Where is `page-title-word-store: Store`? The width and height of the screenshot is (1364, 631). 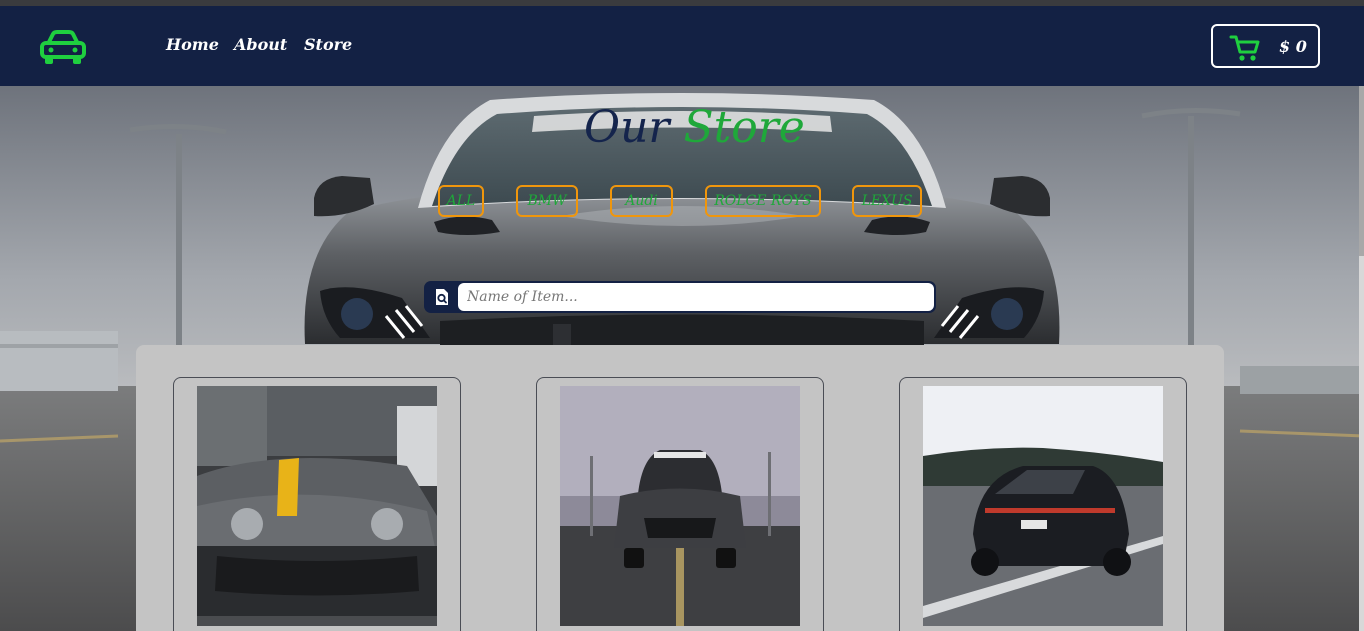 page-title-word-store: Store is located at coordinates (744, 127).